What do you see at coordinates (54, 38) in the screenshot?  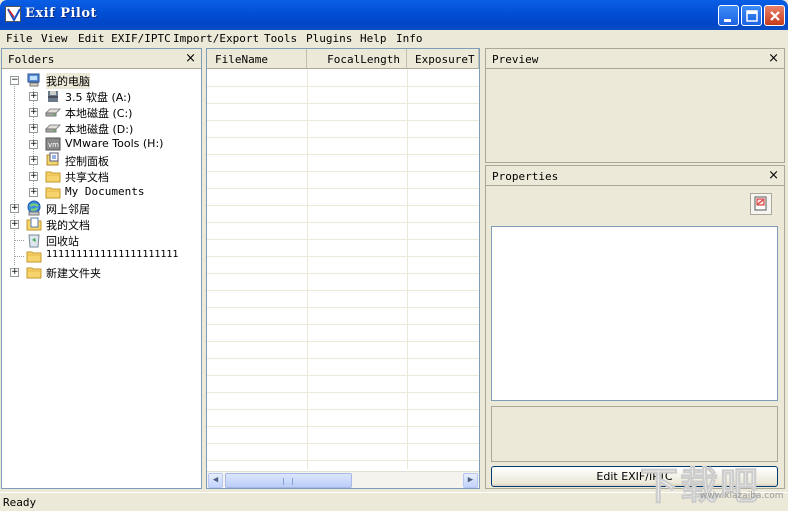 I see `menu-view: View` at bounding box center [54, 38].